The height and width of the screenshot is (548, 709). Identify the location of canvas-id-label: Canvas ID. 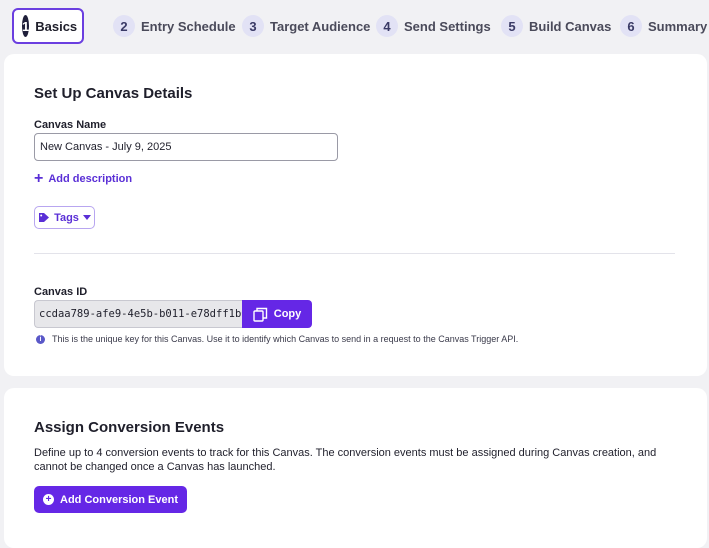
(61, 292).